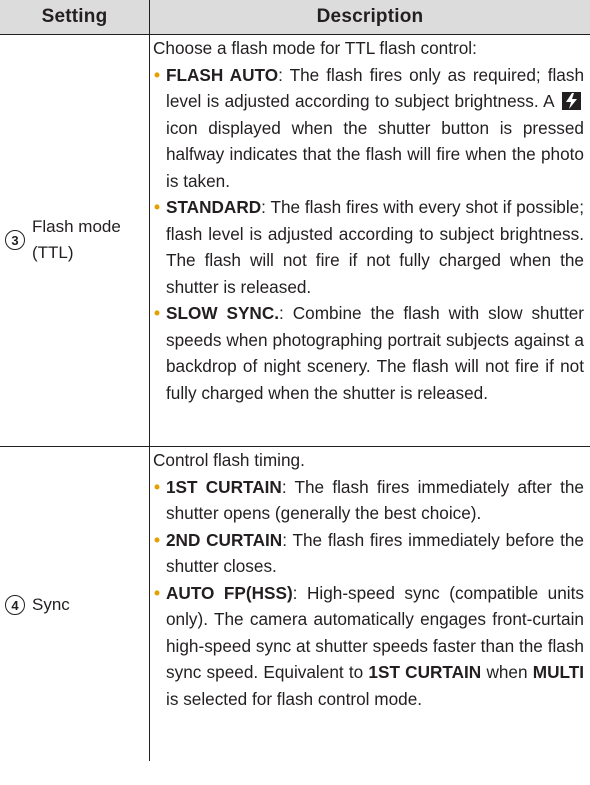 The width and height of the screenshot is (590, 785). What do you see at coordinates (229, 460) in the screenshot?
I see `description-intro: Control flash timing.` at bounding box center [229, 460].